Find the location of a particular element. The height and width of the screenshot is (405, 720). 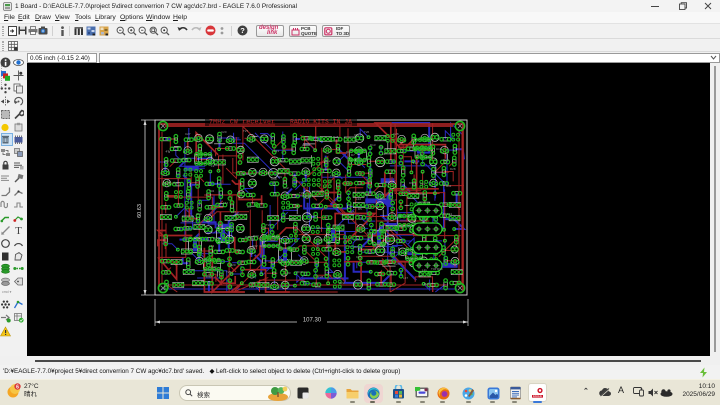

svg-text: C38 is located at coordinates (274, 179).